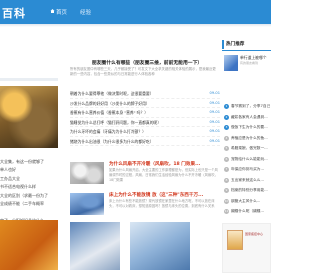  What do you see at coordinates (110, 104) in the screenshot?
I see `article-title: 沙发什么品牌的好好用（沙发什么的牌子好用）` at bounding box center [110, 104].